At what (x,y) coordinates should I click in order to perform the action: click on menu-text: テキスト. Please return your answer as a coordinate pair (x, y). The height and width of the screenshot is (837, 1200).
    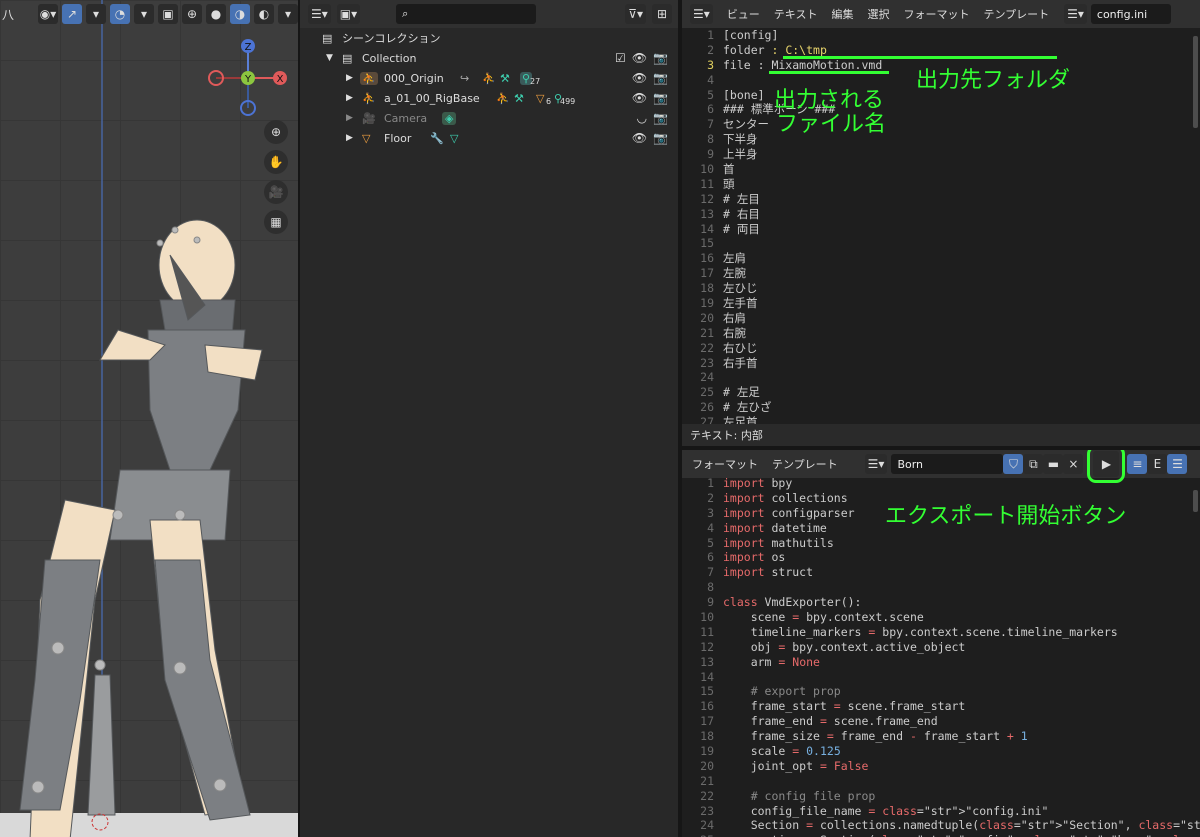
    Looking at the image, I should click on (796, 14).